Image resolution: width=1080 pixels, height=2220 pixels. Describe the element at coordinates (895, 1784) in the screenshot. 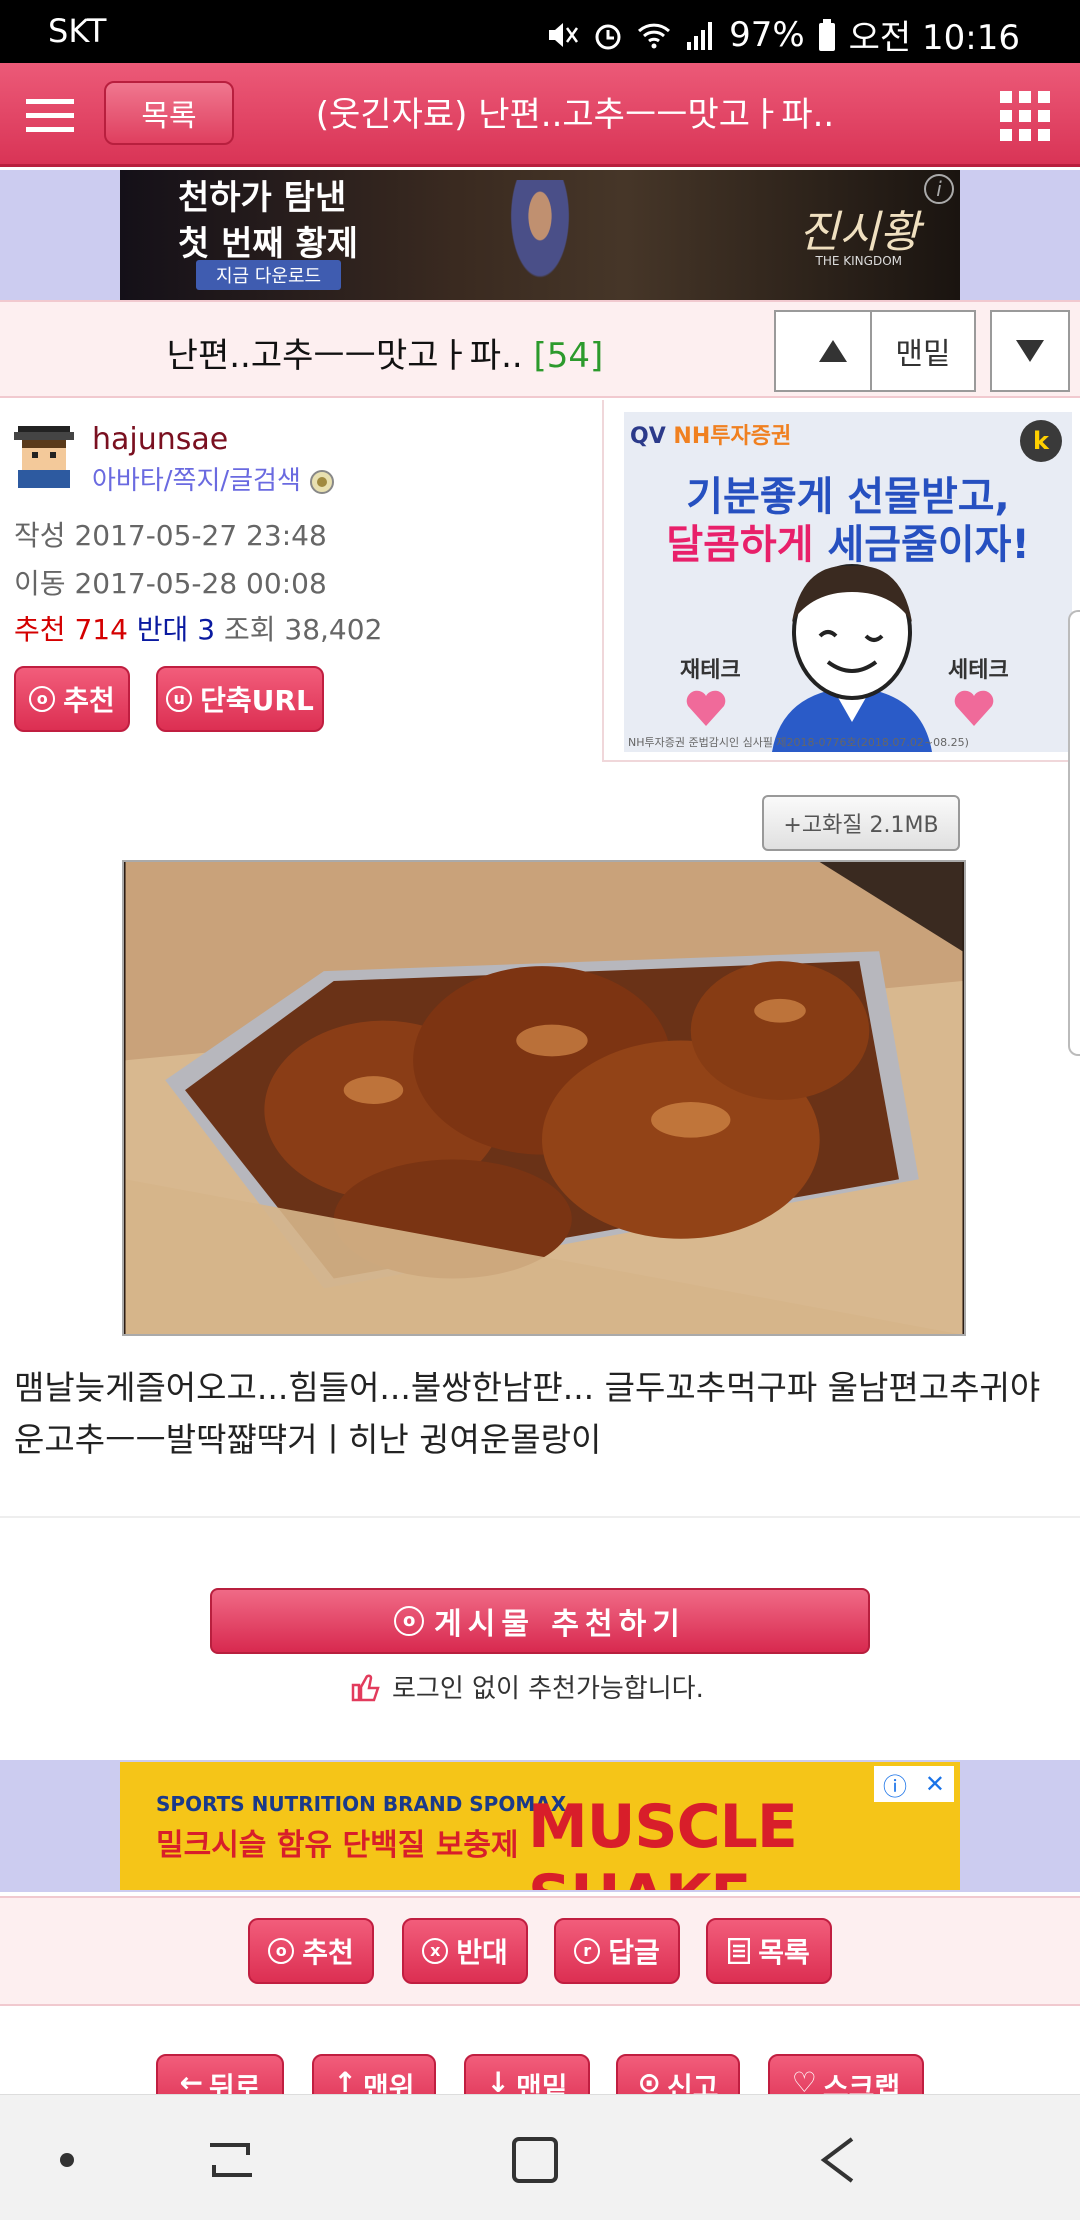

I see `ad-info-icon: ⓘ` at that location.